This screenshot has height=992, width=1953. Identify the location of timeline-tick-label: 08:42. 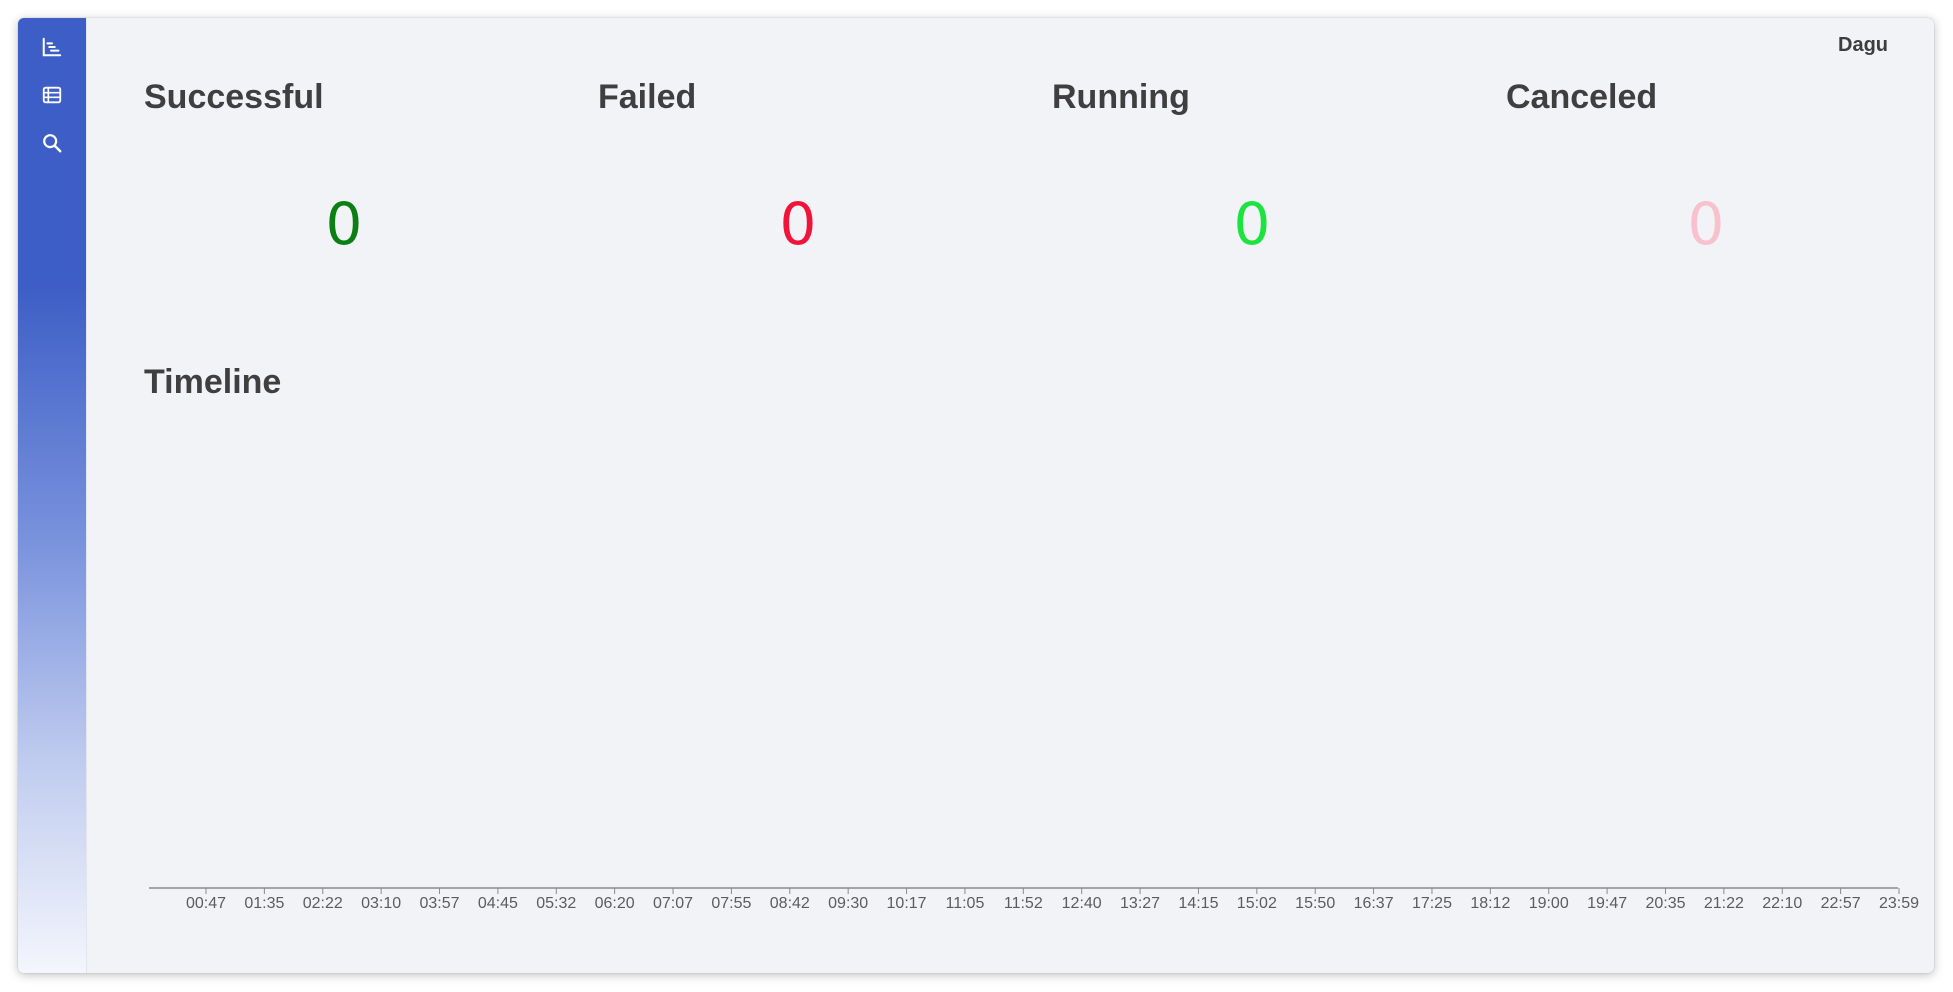
(790, 903).